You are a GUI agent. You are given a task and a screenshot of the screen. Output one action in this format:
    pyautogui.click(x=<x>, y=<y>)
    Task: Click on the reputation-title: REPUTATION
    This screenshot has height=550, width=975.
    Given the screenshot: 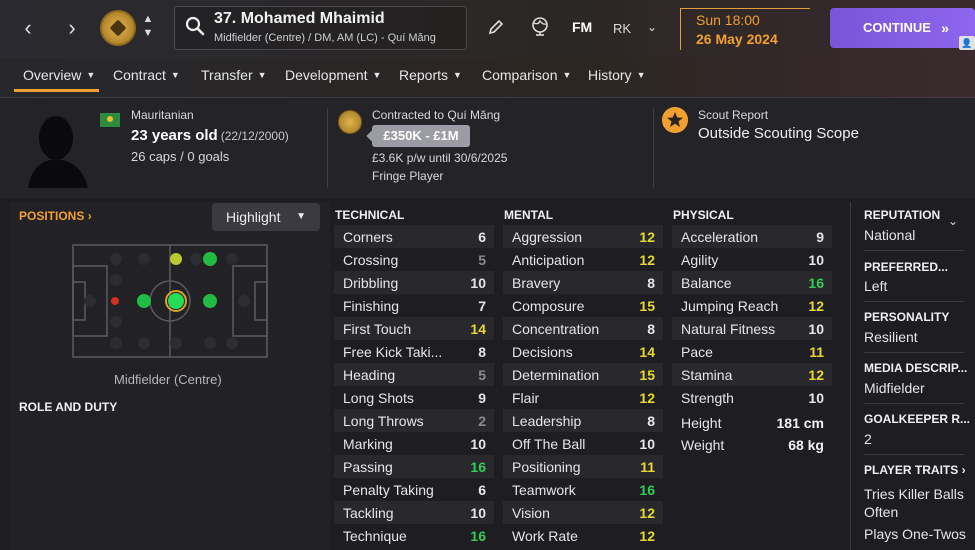 What is the action you would take?
    pyautogui.click(x=902, y=215)
    